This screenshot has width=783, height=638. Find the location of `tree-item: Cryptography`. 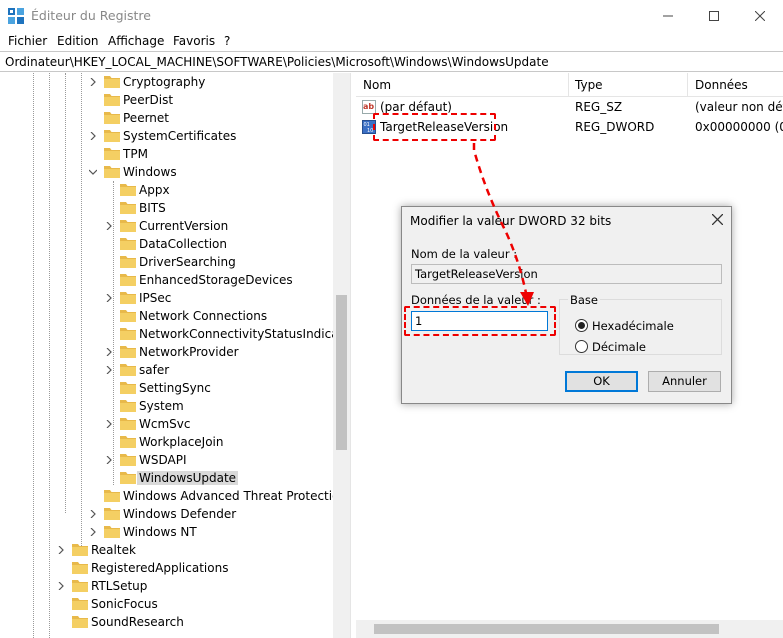

tree-item: Cryptography is located at coordinates (166, 82).